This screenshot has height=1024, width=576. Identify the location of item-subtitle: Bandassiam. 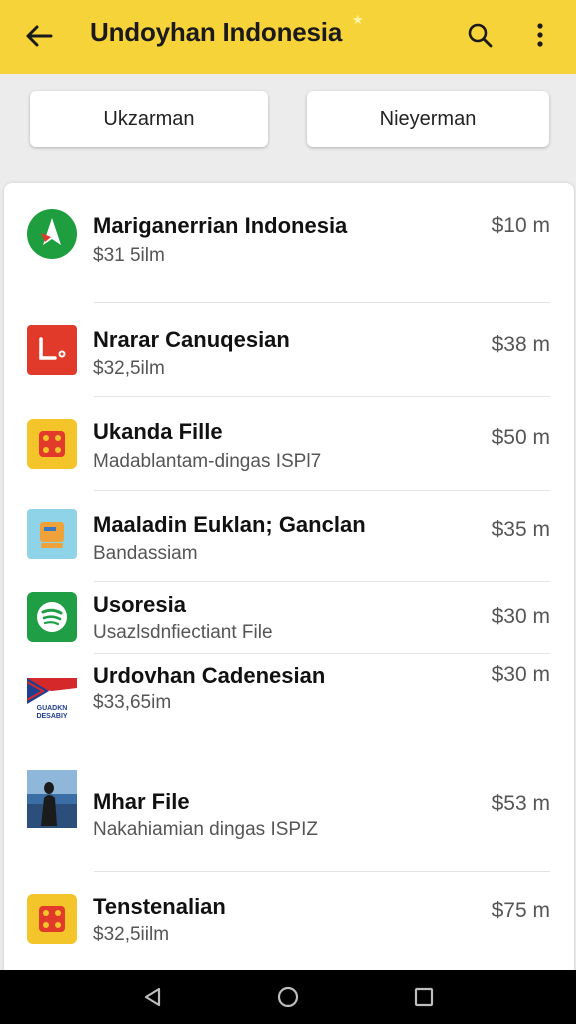
(145, 553).